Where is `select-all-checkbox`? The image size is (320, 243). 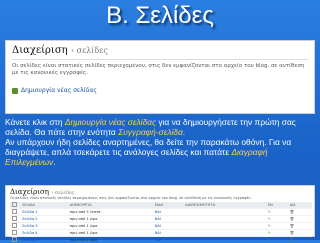 select-all-checkbox is located at coordinates (14, 204).